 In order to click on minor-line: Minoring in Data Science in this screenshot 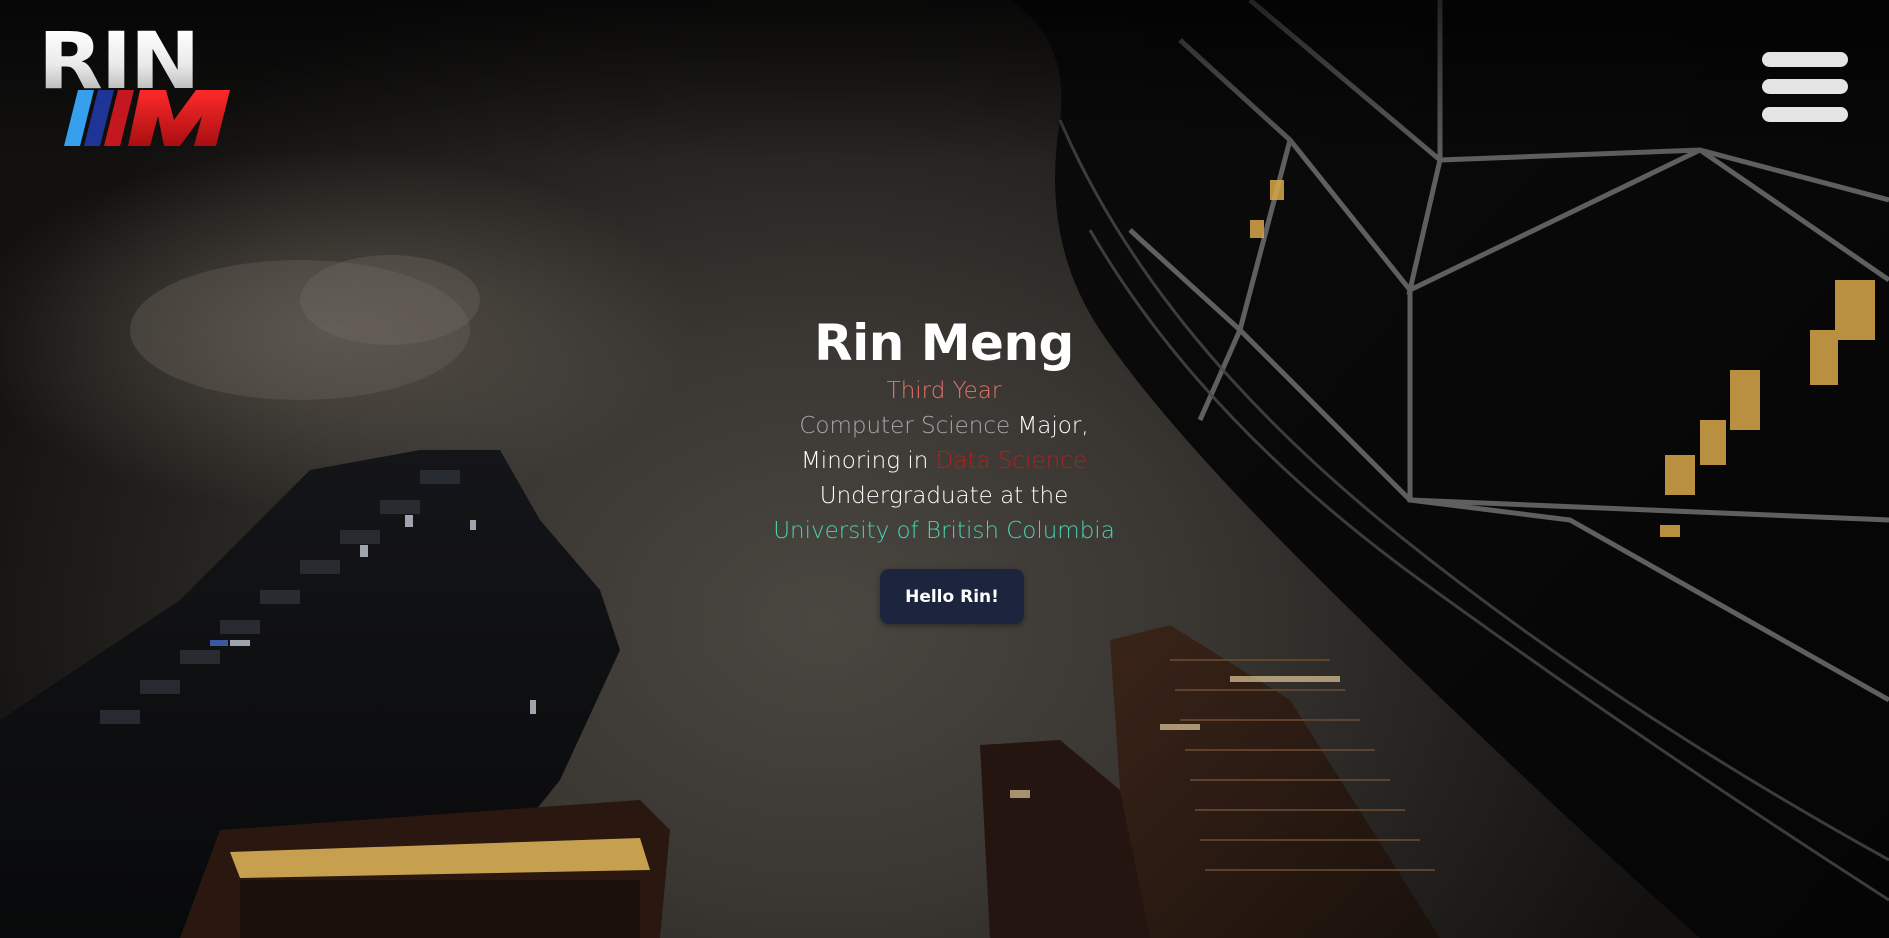, I will do `click(944, 461)`.